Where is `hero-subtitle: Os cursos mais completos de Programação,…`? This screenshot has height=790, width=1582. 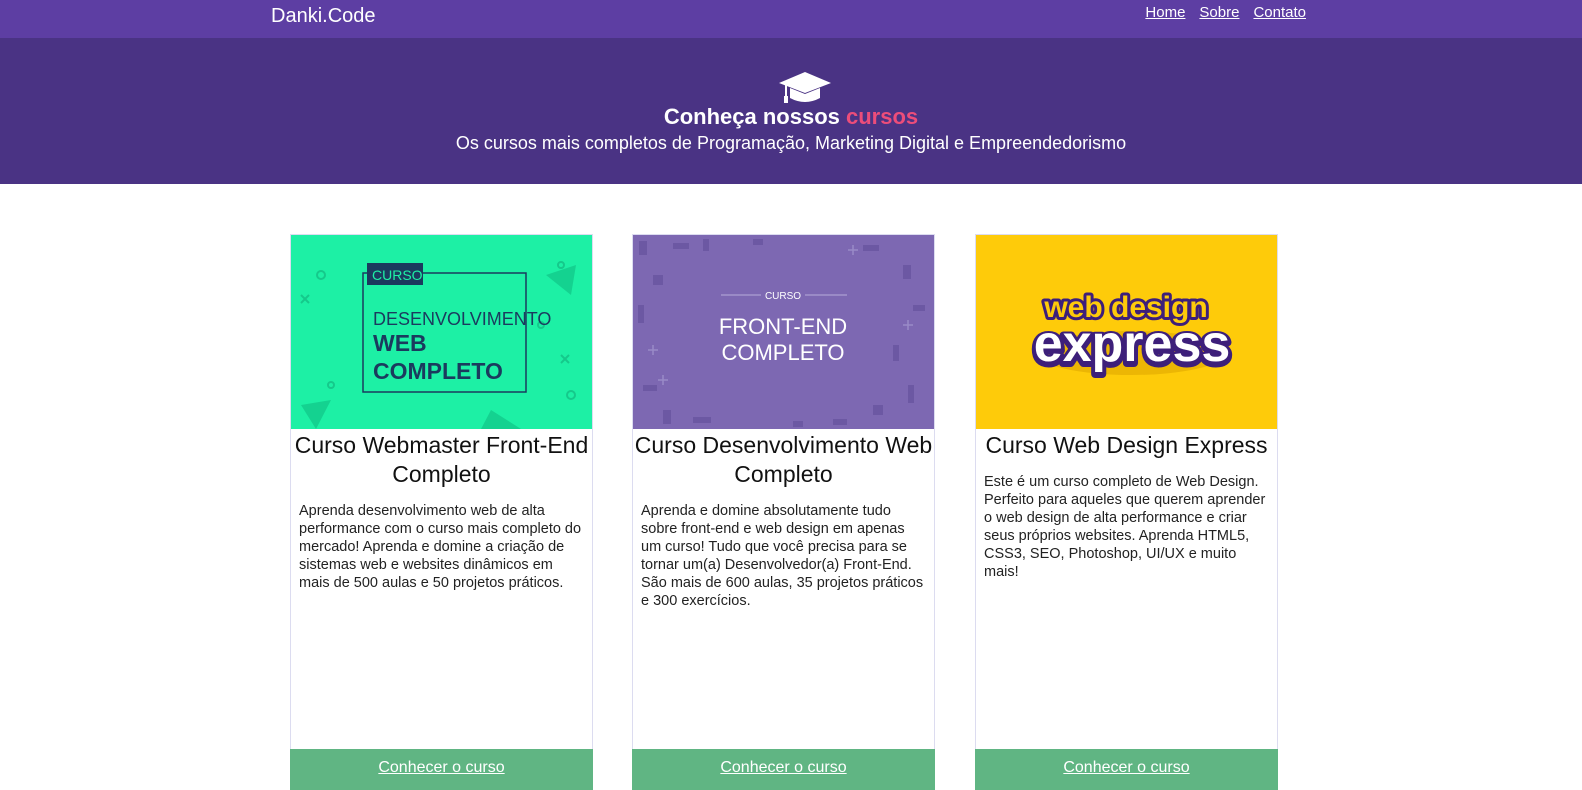 hero-subtitle: Os cursos mais completos de Programação,… is located at coordinates (791, 143).